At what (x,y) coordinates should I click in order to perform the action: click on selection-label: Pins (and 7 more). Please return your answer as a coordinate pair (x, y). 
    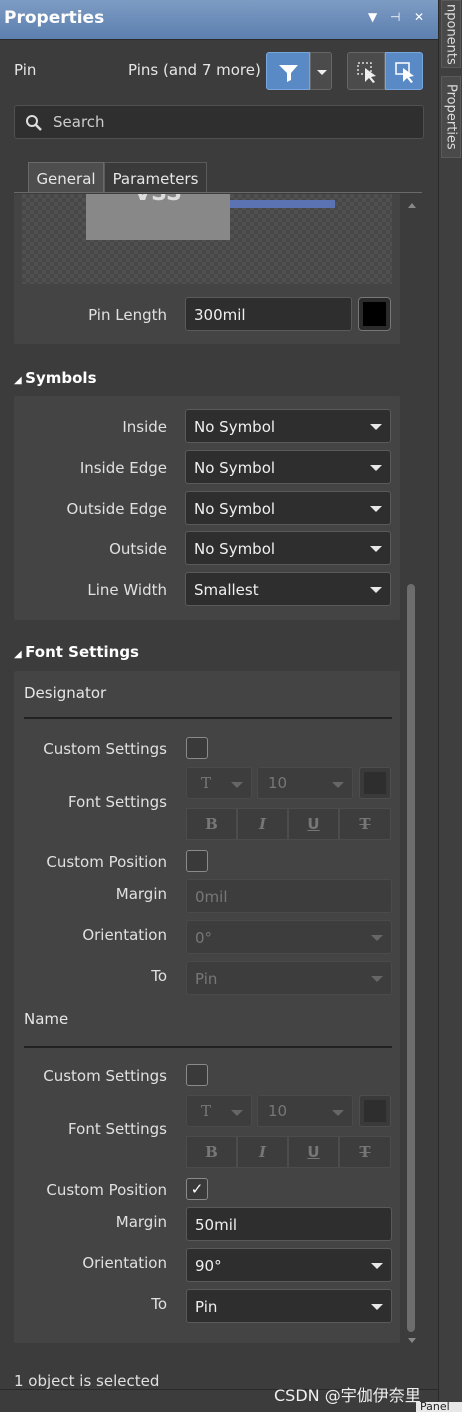
    Looking at the image, I should click on (194, 70).